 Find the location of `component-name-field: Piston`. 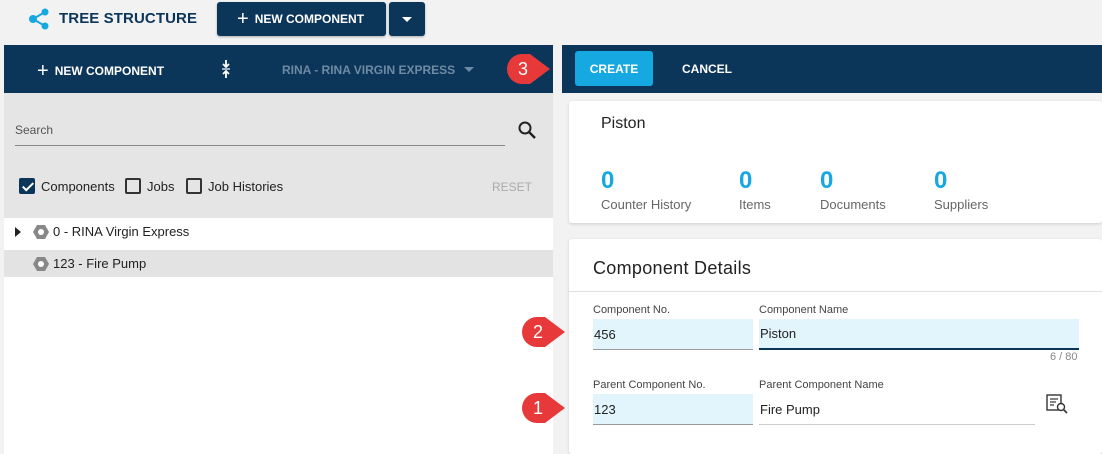

component-name-field: Piston is located at coordinates (919, 334).